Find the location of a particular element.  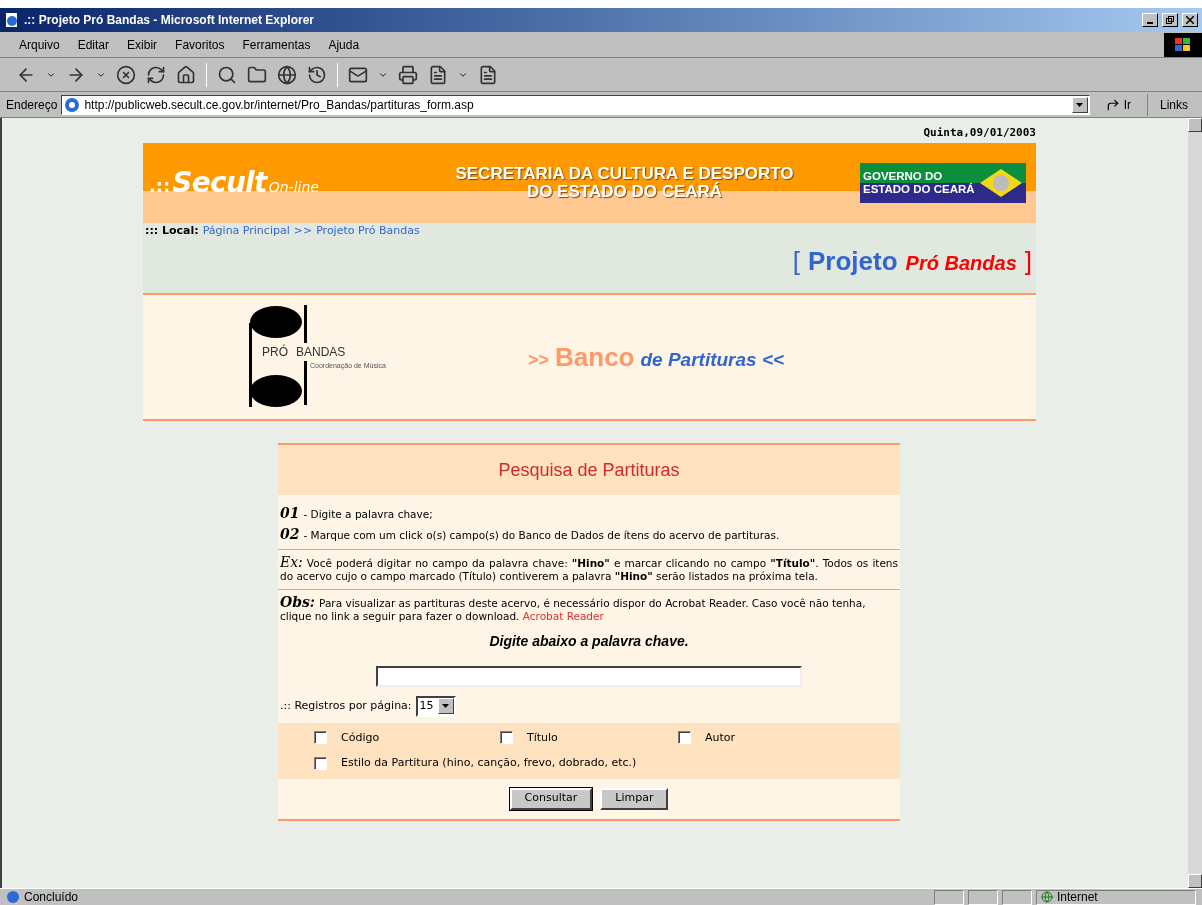

breadcrumb-link: Projeto Pró Bandas is located at coordinates (368, 231).